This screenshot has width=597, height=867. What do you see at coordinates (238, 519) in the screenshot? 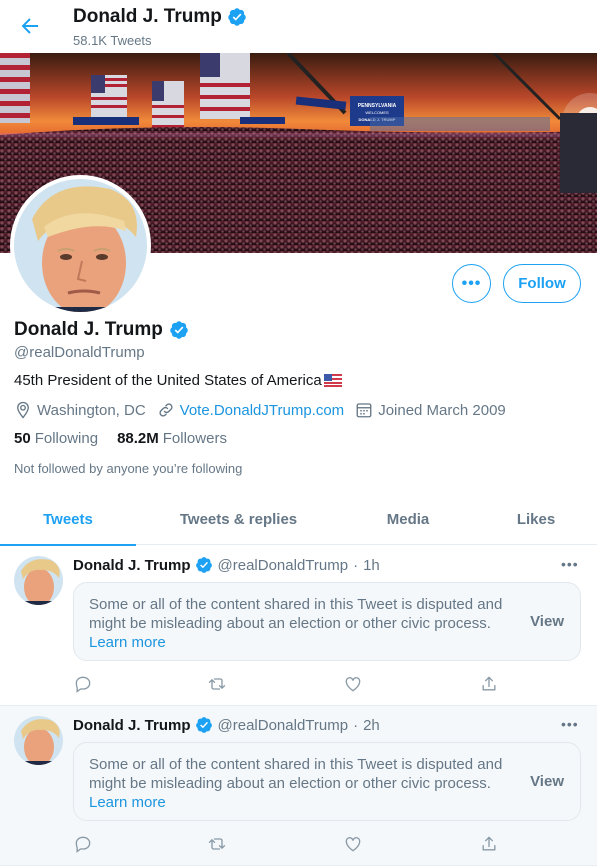
I see `tab-tweets-replies: Tweets & replies` at bounding box center [238, 519].